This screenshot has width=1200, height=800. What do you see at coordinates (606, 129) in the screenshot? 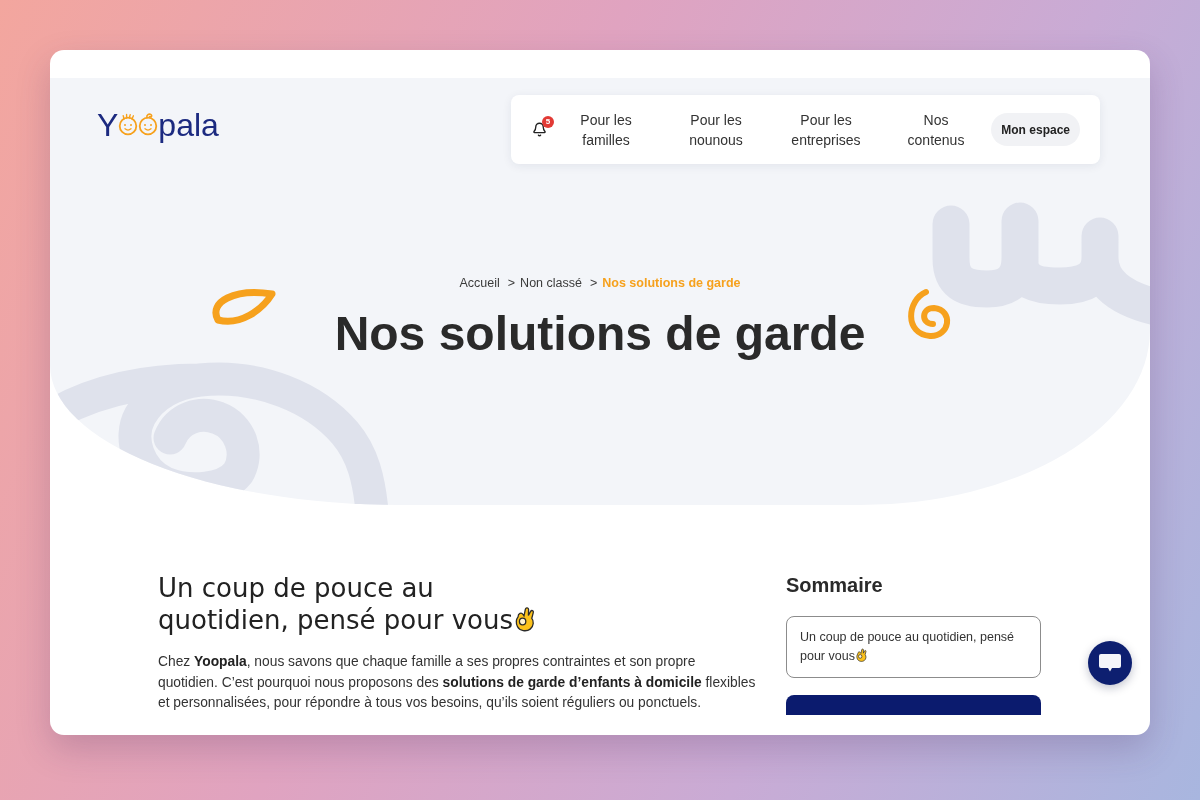
I see `nav-link: Pour les familles` at bounding box center [606, 129].